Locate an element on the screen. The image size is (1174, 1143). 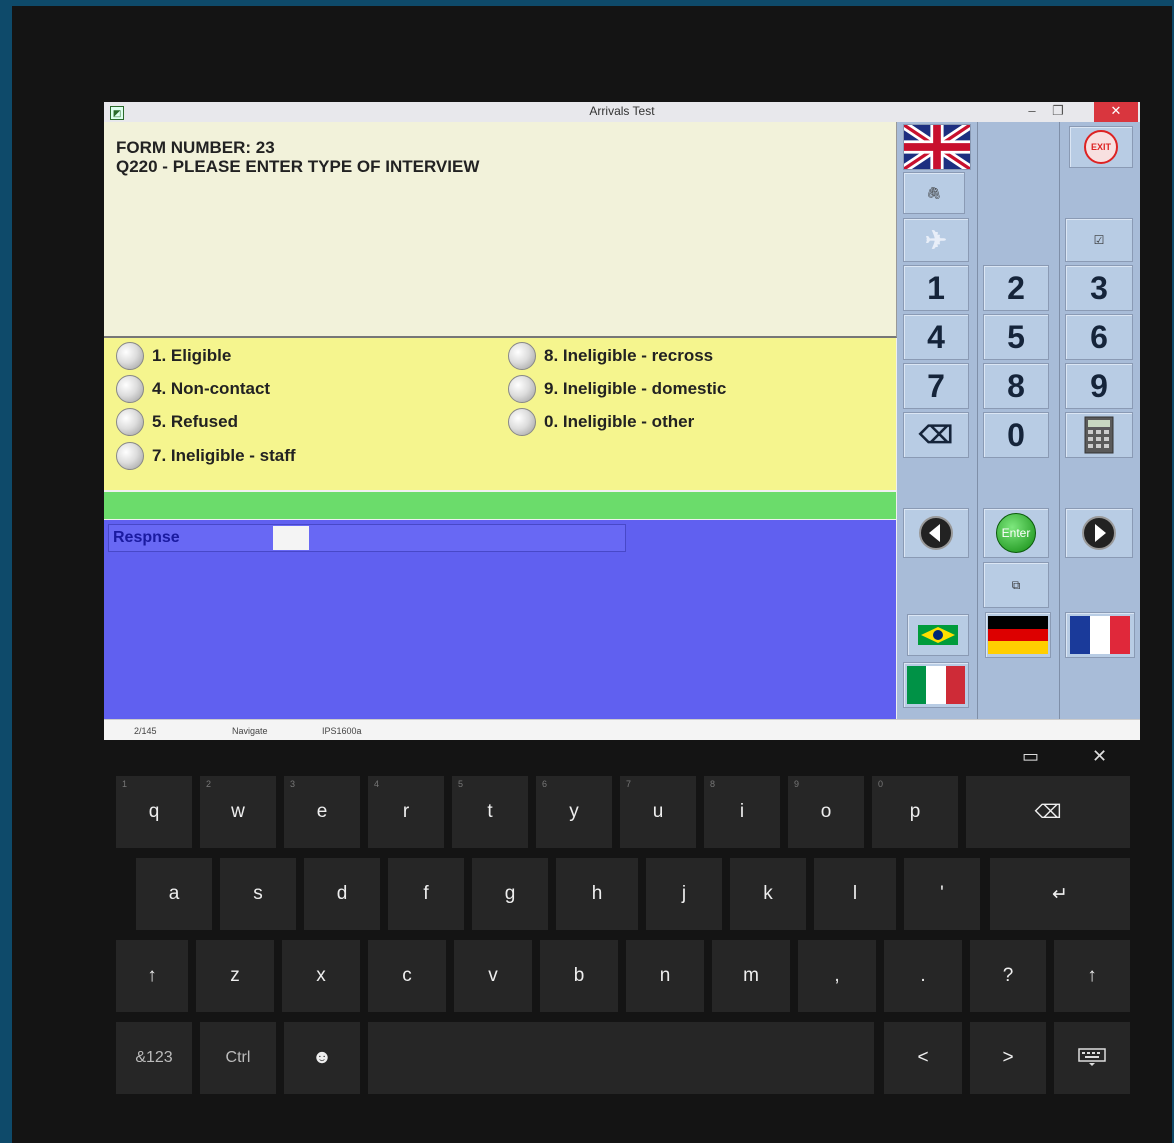
key-enter: ↵ is located at coordinates (1060, 894).